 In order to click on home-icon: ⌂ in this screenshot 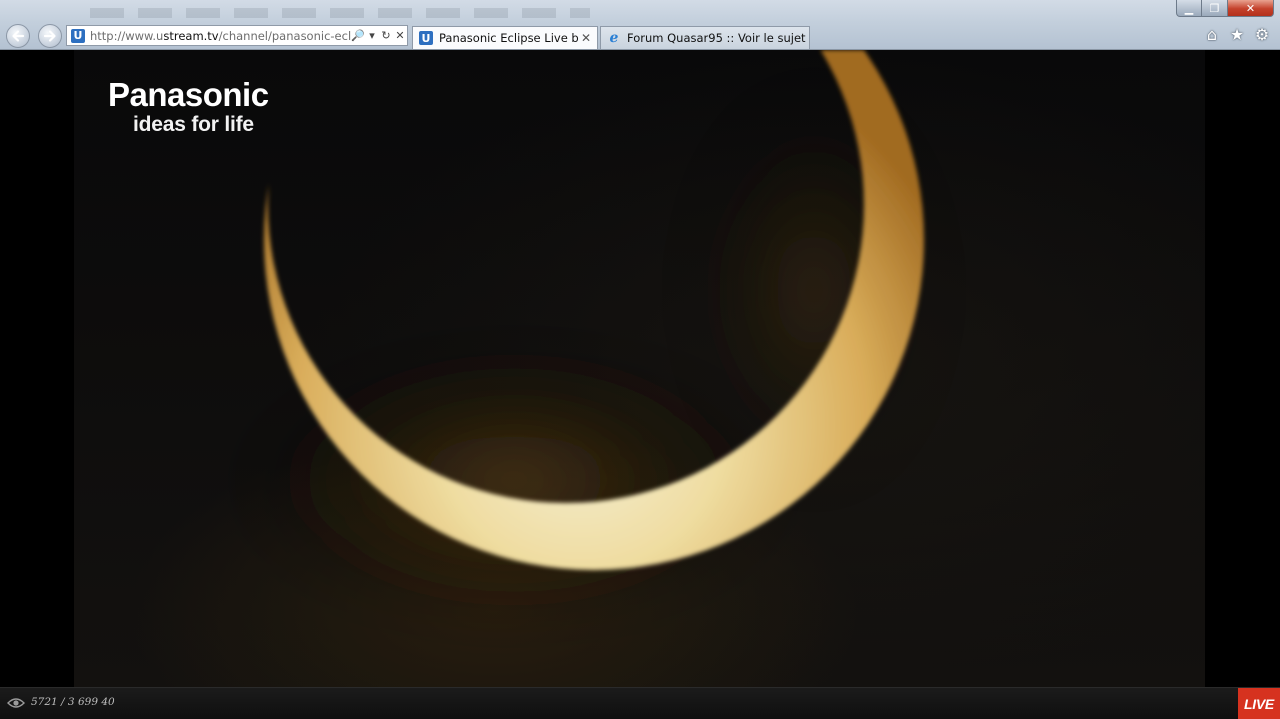, I will do `click(1212, 35)`.